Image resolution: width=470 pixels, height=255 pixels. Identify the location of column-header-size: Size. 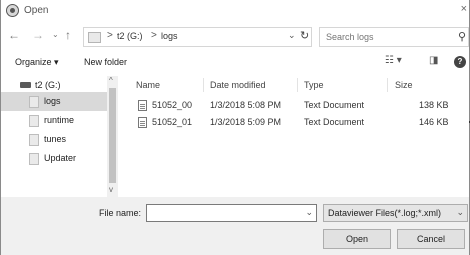
(404, 85).